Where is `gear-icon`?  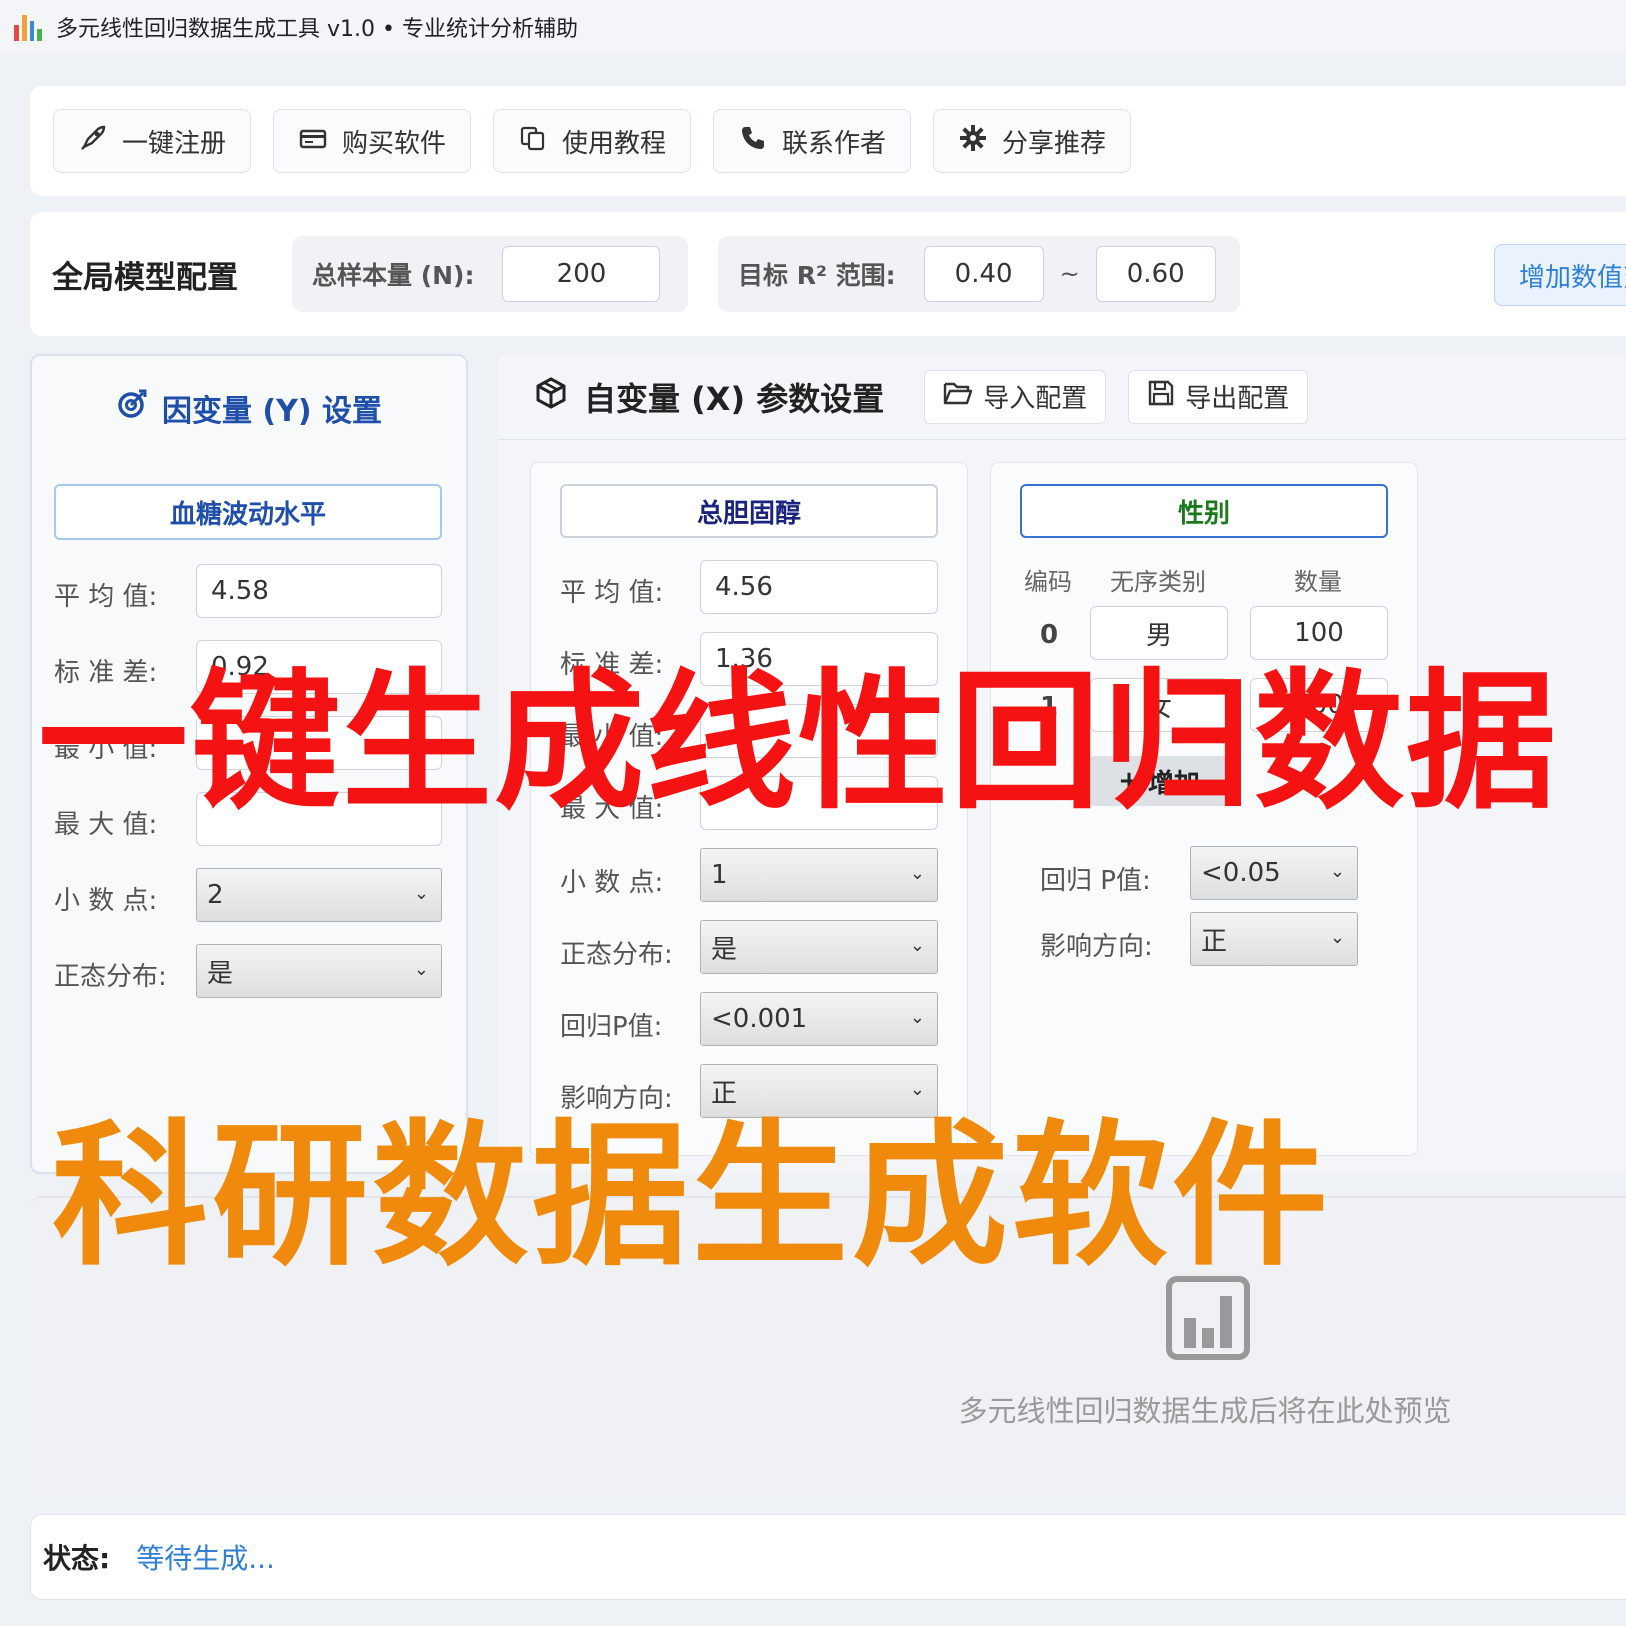 gear-icon is located at coordinates (973, 141).